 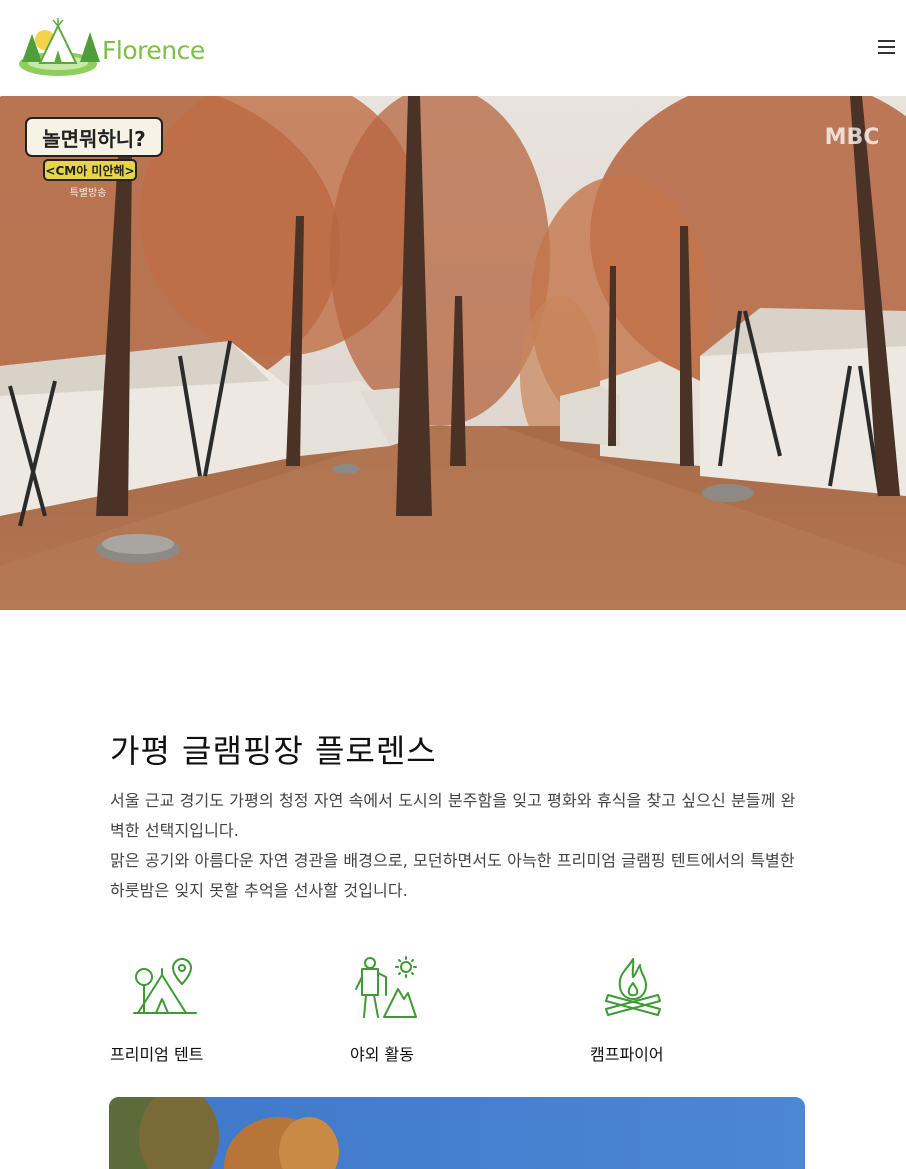 What do you see at coordinates (457, 1133) in the screenshot?
I see `gallery-image` at bounding box center [457, 1133].